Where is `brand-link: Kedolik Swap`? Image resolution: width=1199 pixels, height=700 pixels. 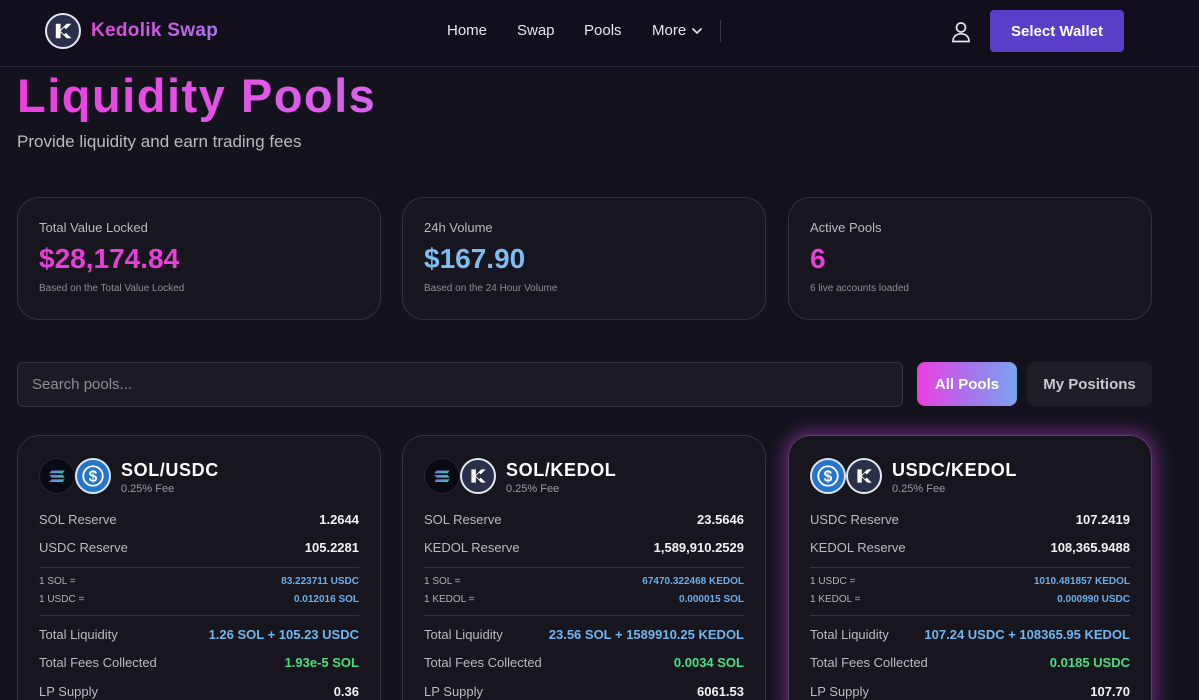 brand-link: Kedolik Swap is located at coordinates (131, 31).